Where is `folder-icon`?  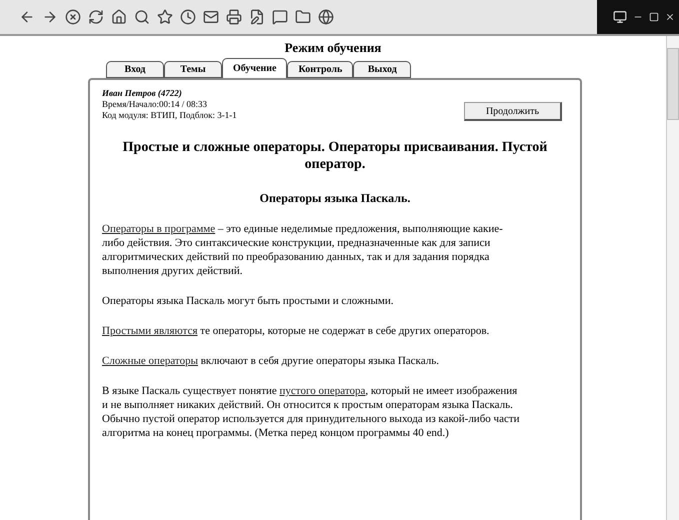 folder-icon is located at coordinates (303, 17).